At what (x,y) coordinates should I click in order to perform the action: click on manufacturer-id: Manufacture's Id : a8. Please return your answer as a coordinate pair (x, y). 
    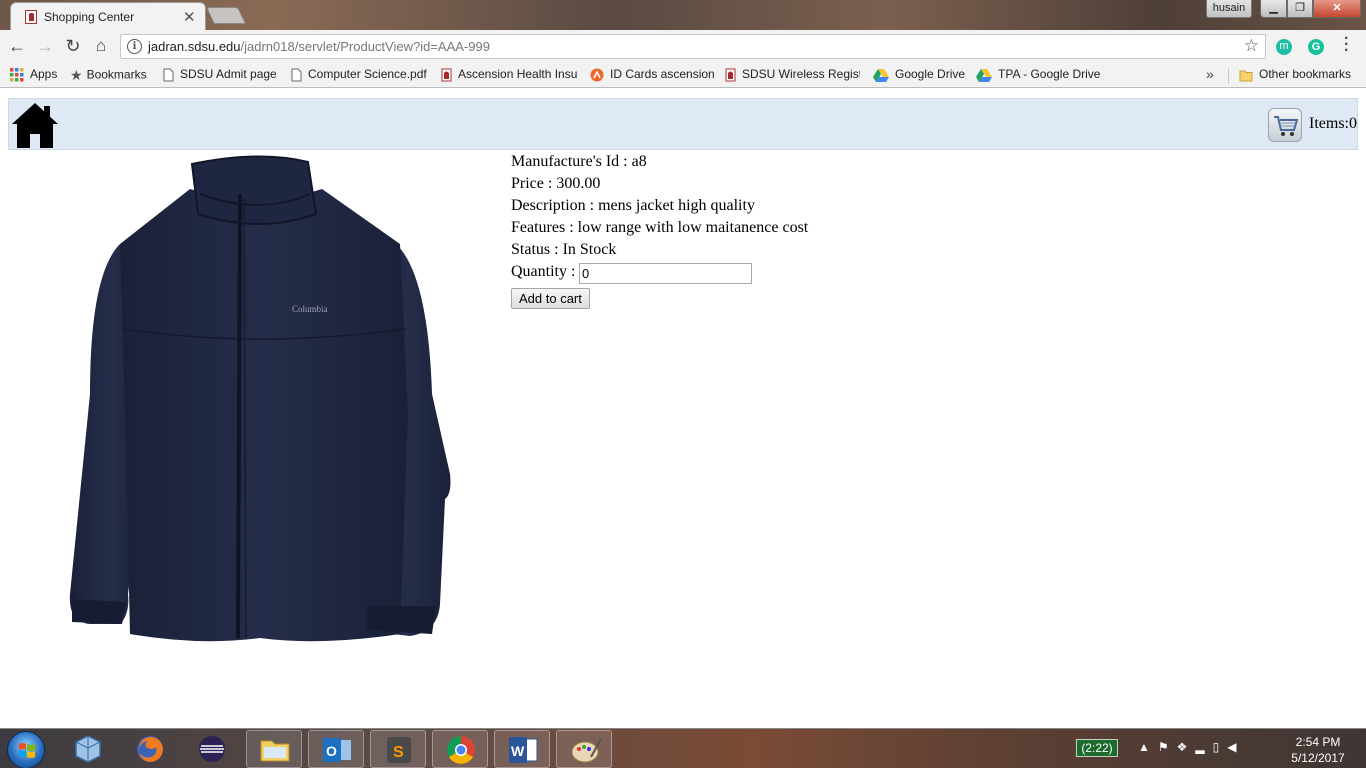
    Looking at the image, I should click on (579, 161).